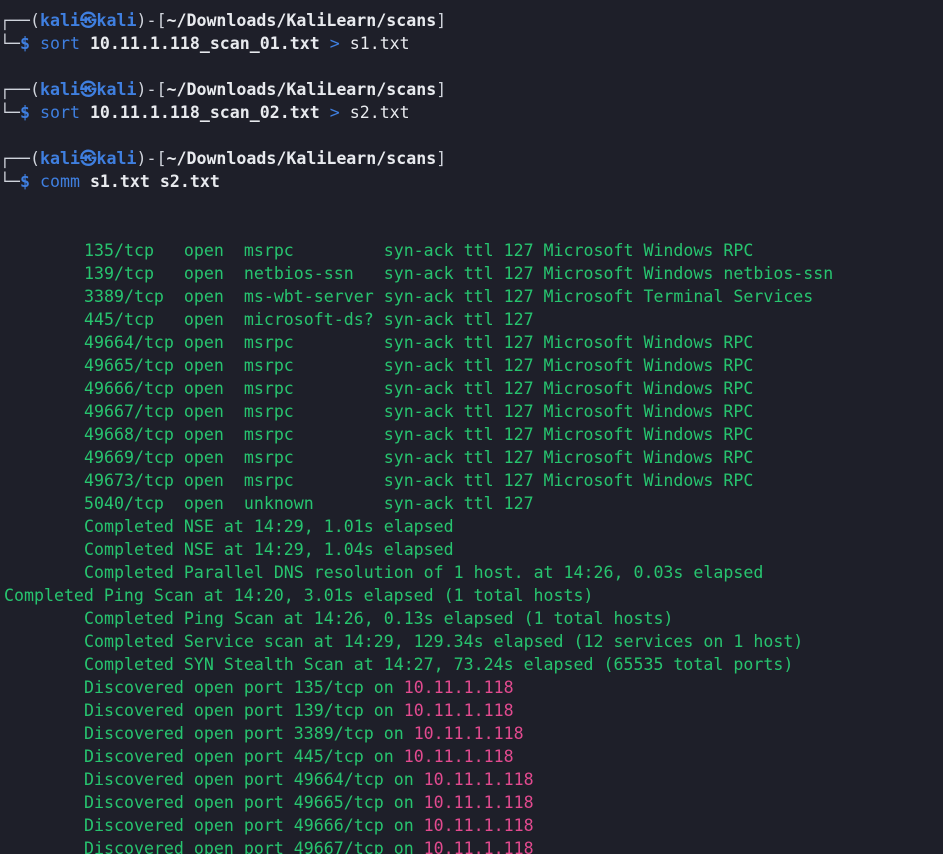  Describe the element at coordinates (249, 733) in the screenshot. I see `discovered-text: Discovered open port 3389/tcp on` at that location.